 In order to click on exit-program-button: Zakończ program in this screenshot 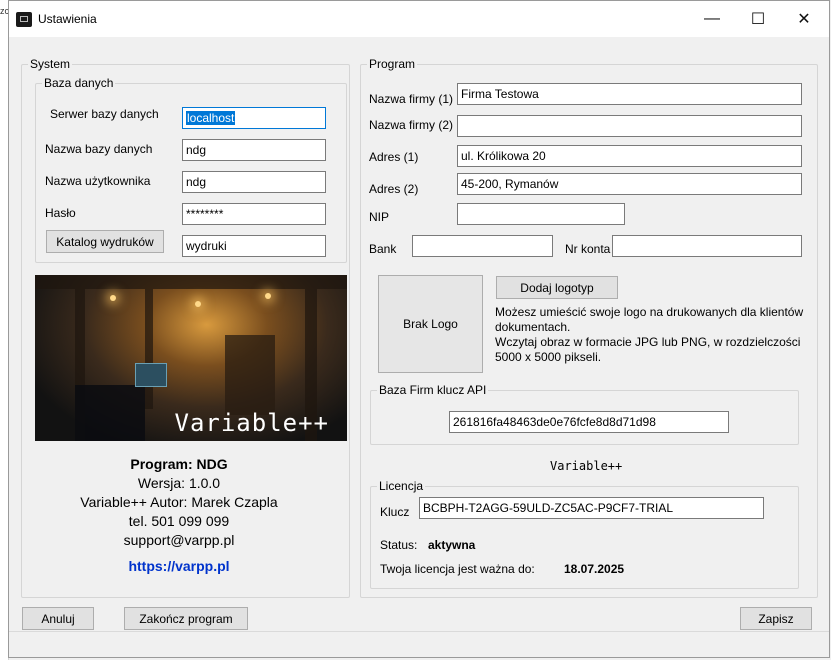, I will do `click(186, 618)`.